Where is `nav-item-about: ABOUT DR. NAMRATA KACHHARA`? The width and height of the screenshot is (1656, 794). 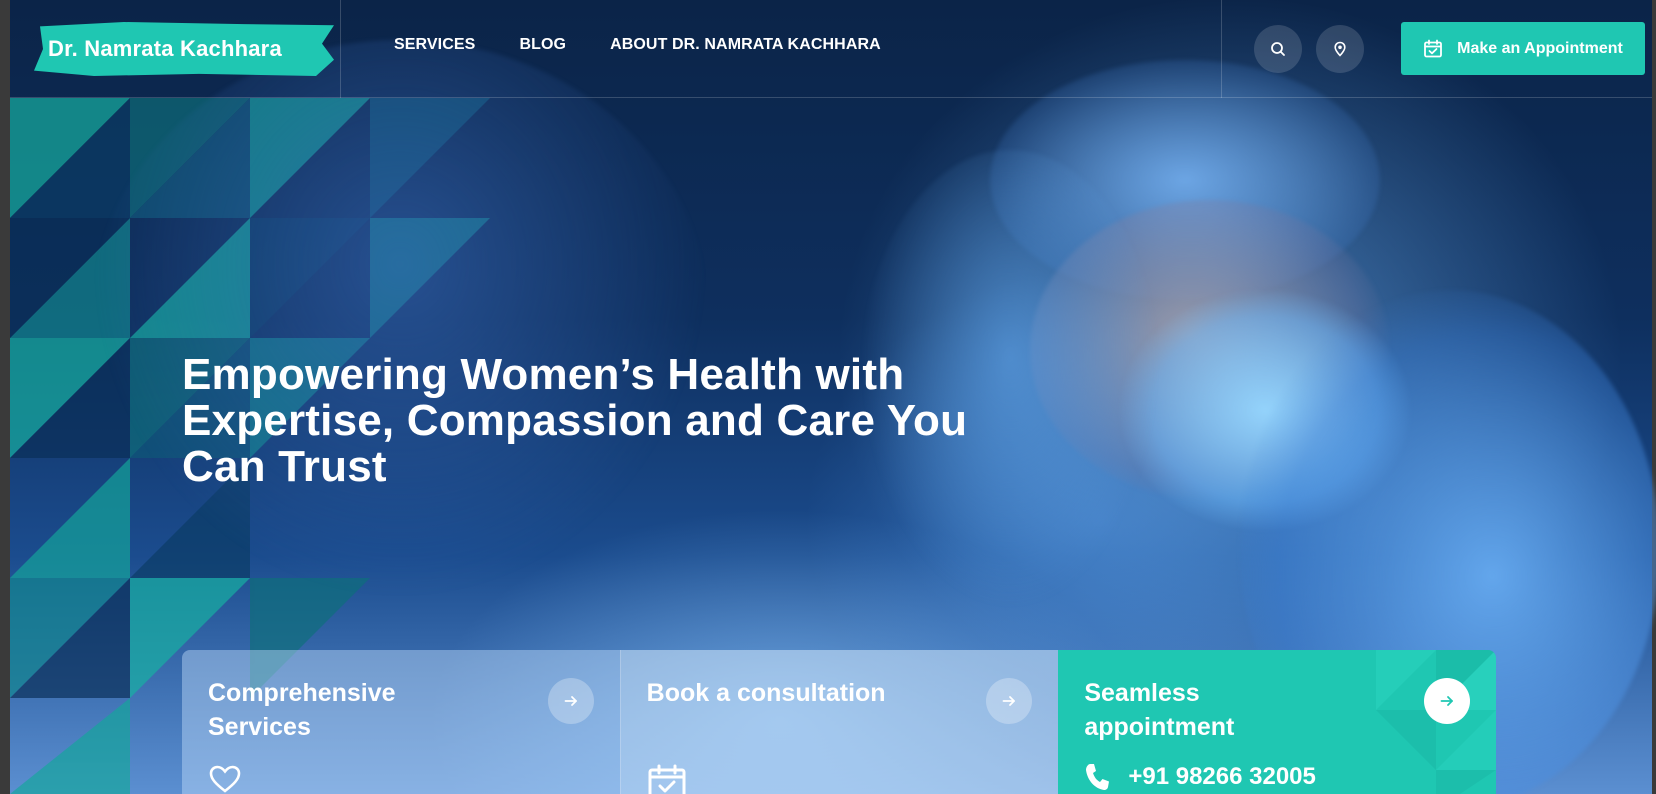 nav-item-about: ABOUT DR. NAMRATA KACHHARA is located at coordinates (745, 45).